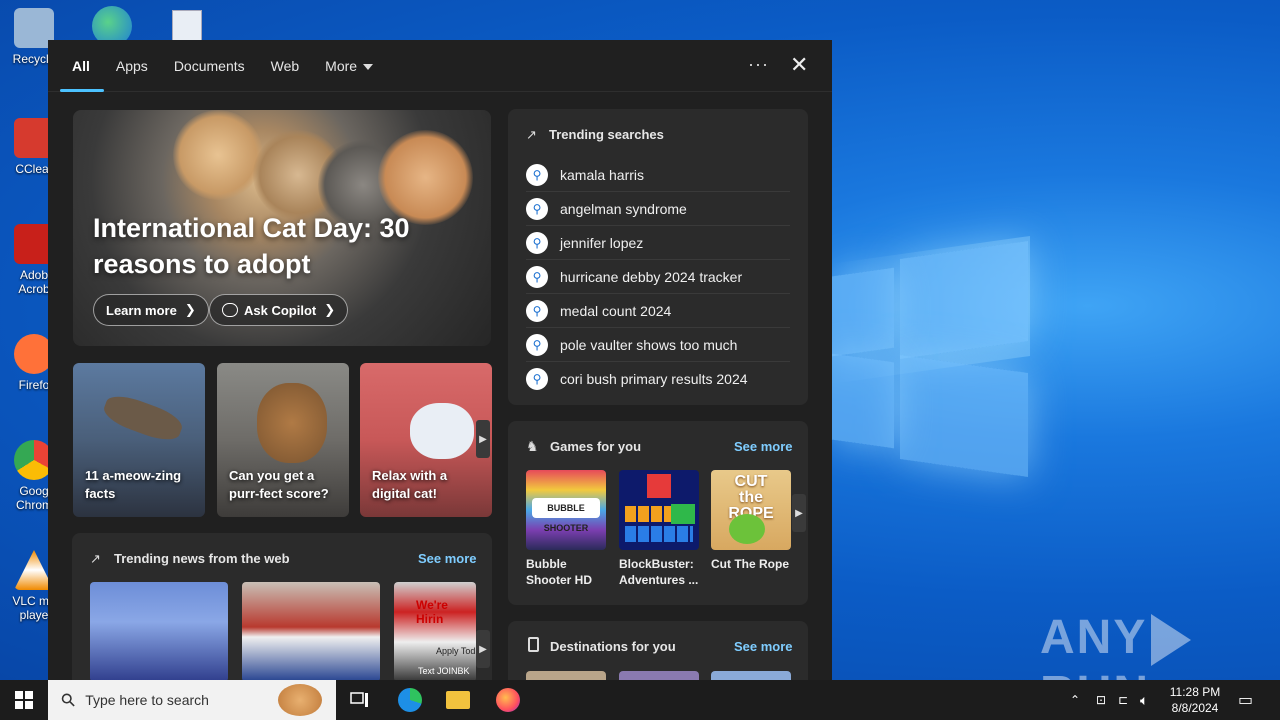 The width and height of the screenshot is (1280, 720). I want to click on windows-icon, so click(24, 700).